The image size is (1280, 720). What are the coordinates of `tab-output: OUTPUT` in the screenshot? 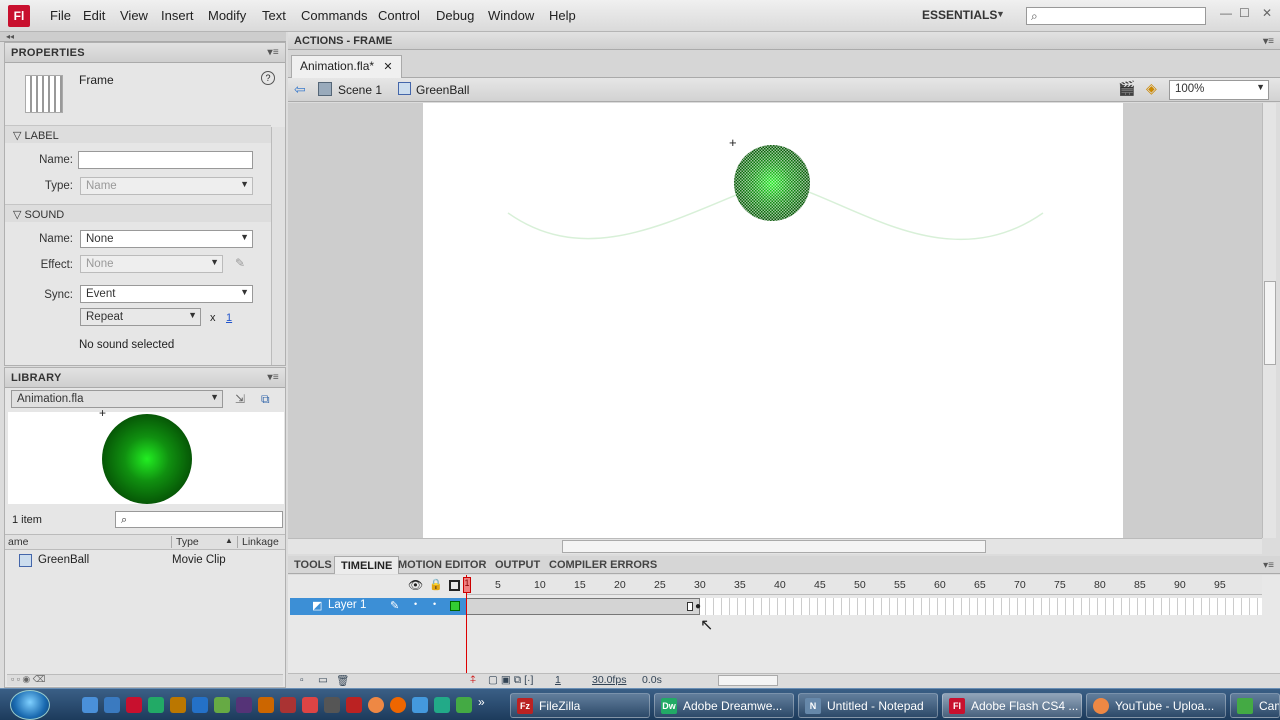 It's located at (517, 565).